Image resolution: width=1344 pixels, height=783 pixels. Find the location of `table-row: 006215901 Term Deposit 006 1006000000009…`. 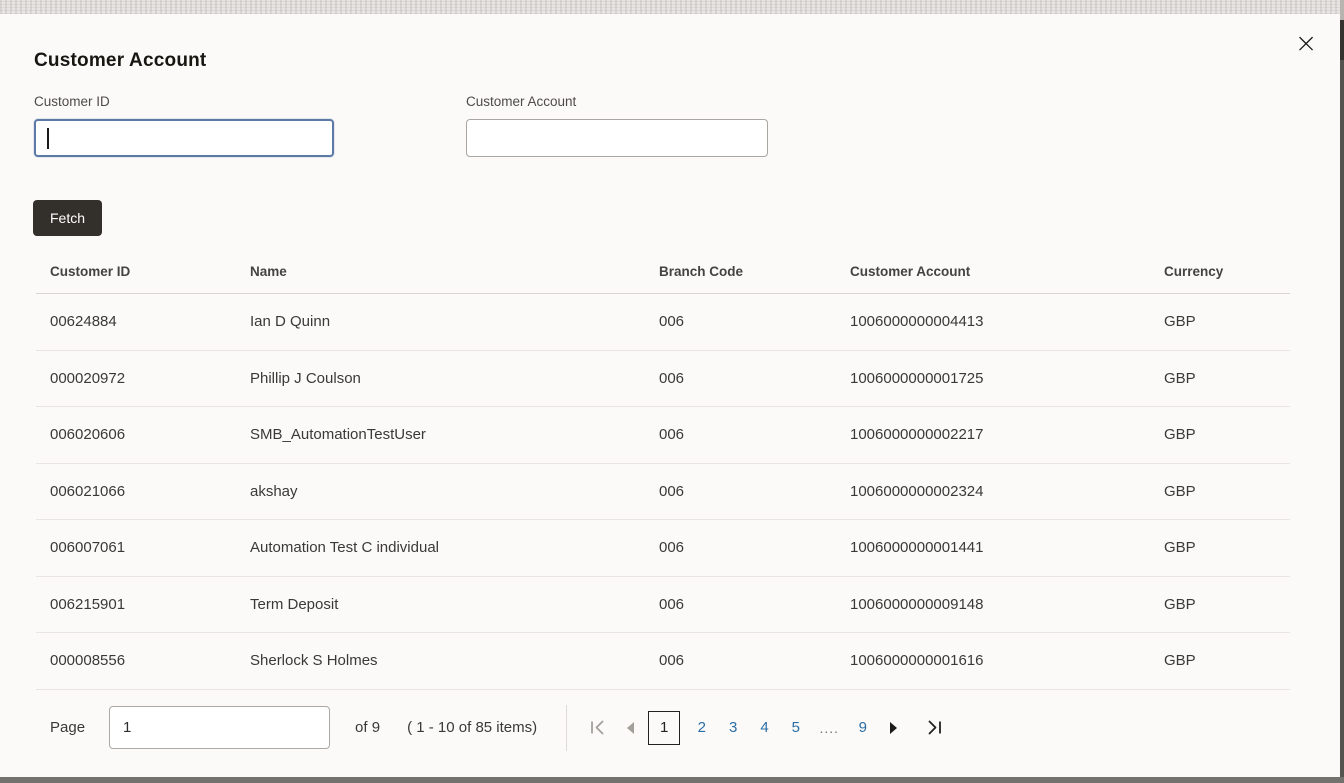

table-row: 006215901 Term Deposit 006 1006000000009… is located at coordinates (663, 605).